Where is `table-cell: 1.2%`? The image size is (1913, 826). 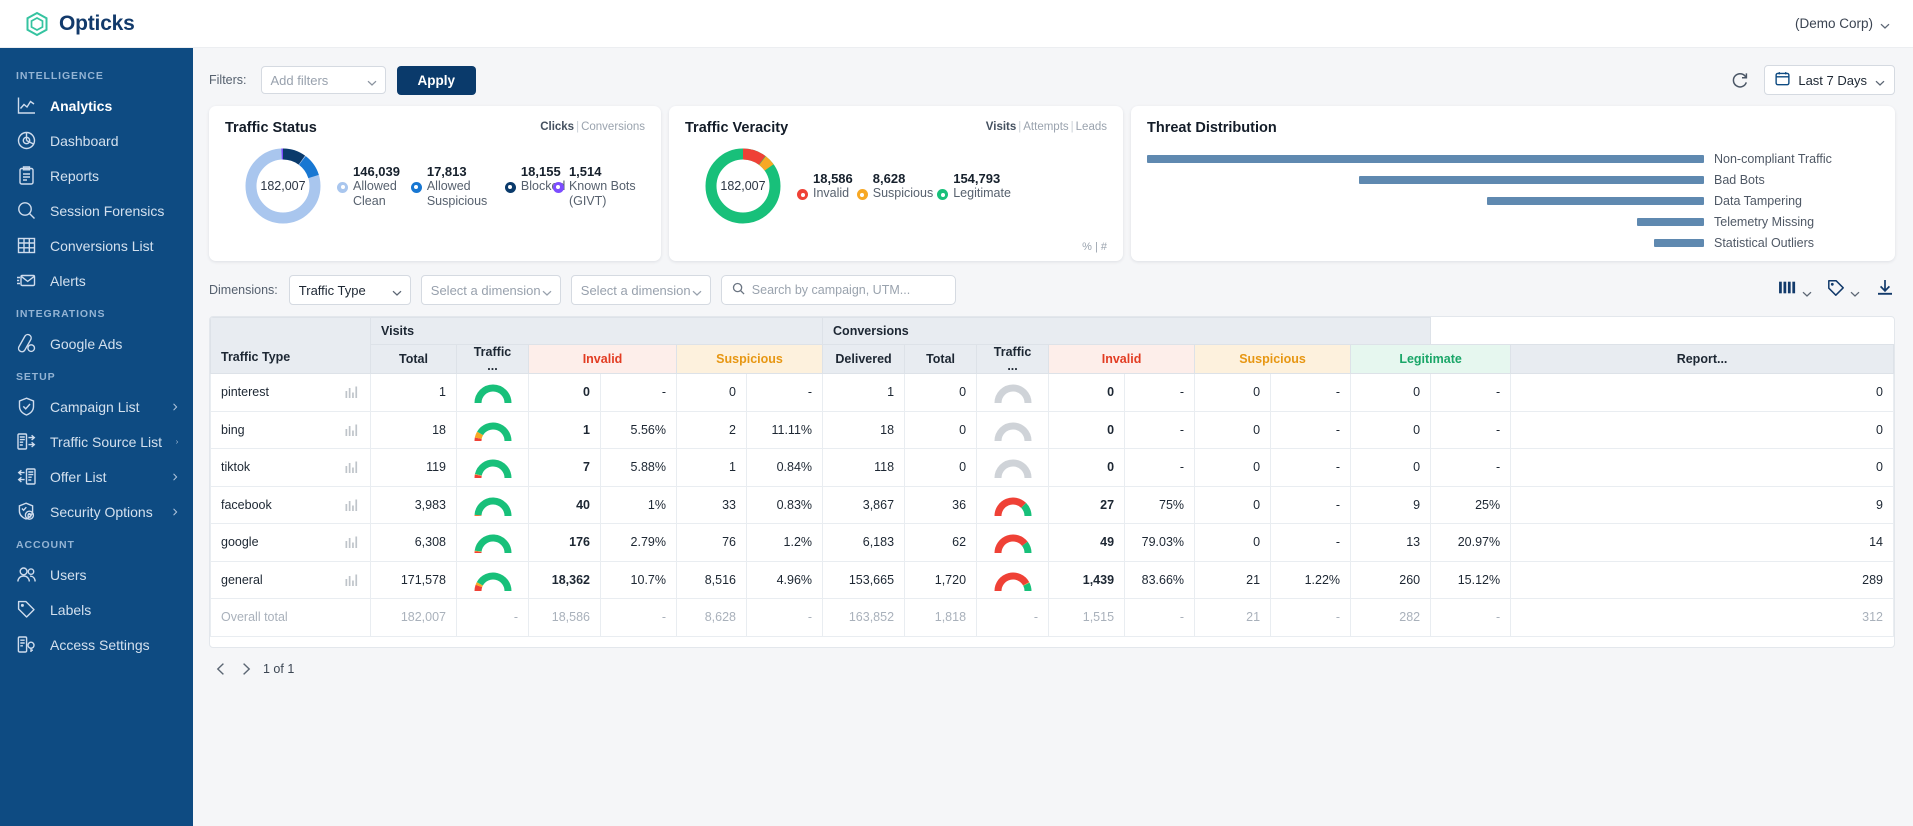
table-cell: 1.2% is located at coordinates (784, 542).